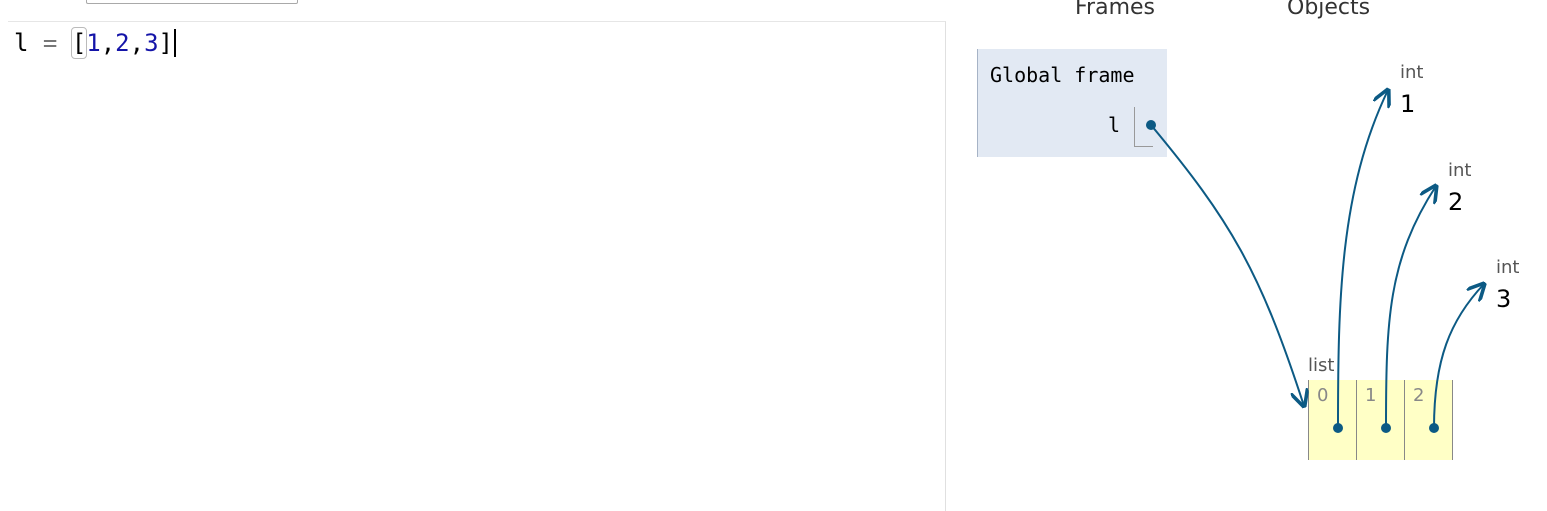 The height and width of the screenshot is (511, 1547). What do you see at coordinates (79, 43) in the screenshot?
I see `code-token-open-bracket: [` at bounding box center [79, 43].